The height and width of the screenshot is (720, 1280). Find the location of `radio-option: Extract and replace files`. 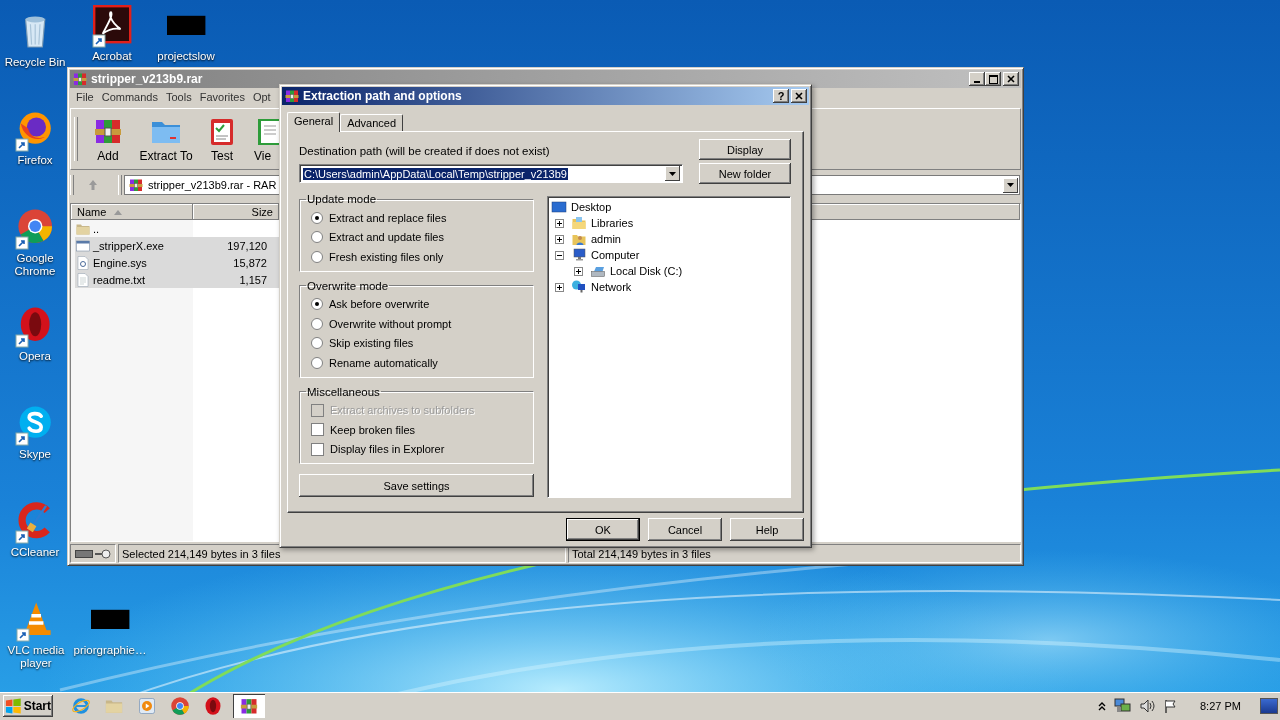

radio-option: Extract and replace files is located at coordinates (416, 218).